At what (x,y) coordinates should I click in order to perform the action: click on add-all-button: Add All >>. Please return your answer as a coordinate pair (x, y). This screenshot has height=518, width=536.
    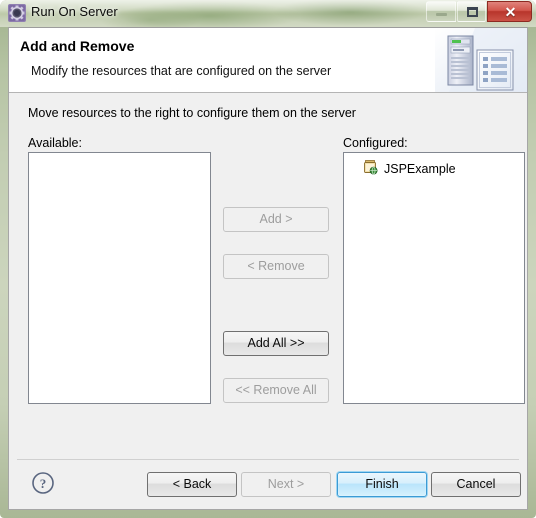
    Looking at the image, I should click on (276, 343).